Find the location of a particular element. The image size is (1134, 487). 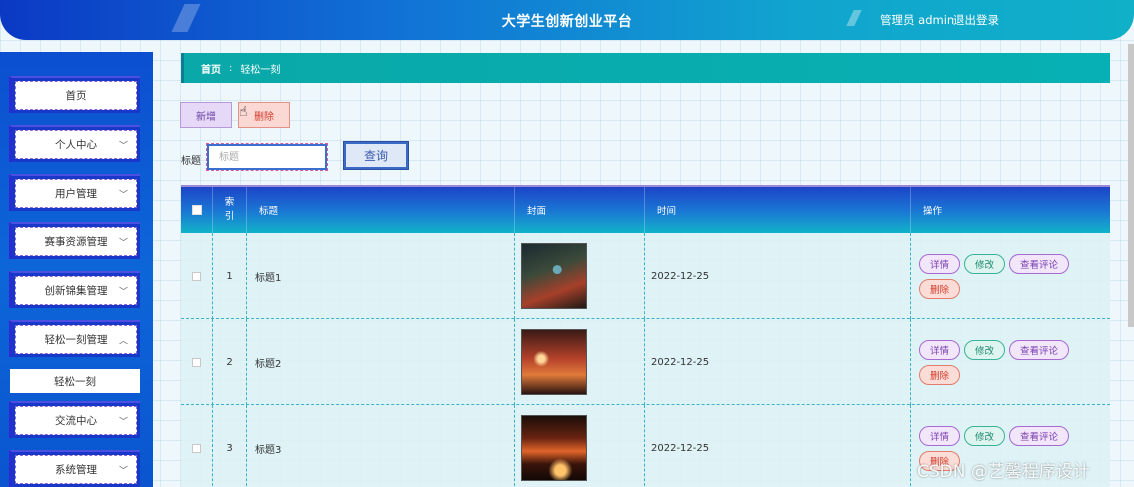

sidebar-item-label: 用户管理 is located at coordinates (76, 194).